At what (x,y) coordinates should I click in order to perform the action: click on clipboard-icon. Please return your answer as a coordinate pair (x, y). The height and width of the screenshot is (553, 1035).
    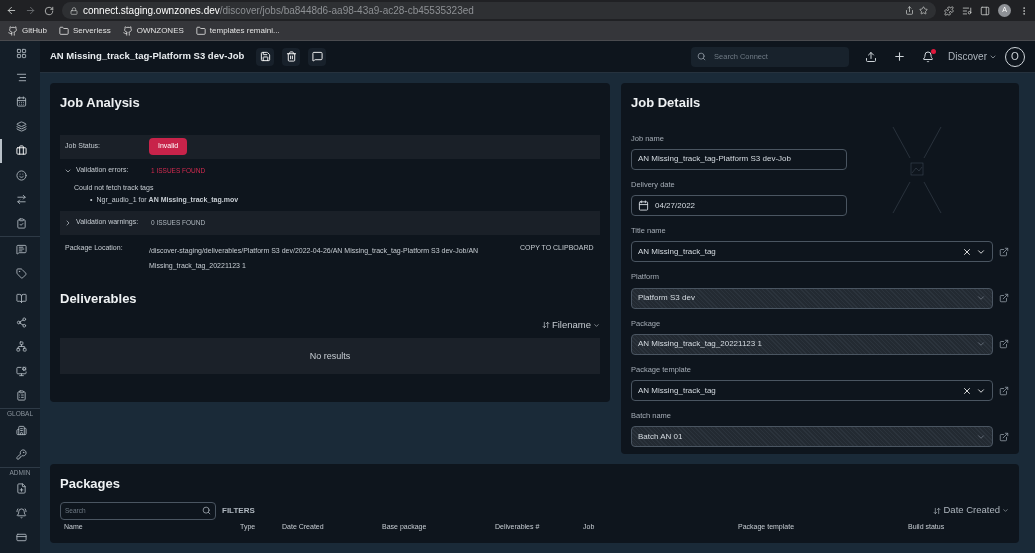
    Looking at the image, I should click on (21, 396).